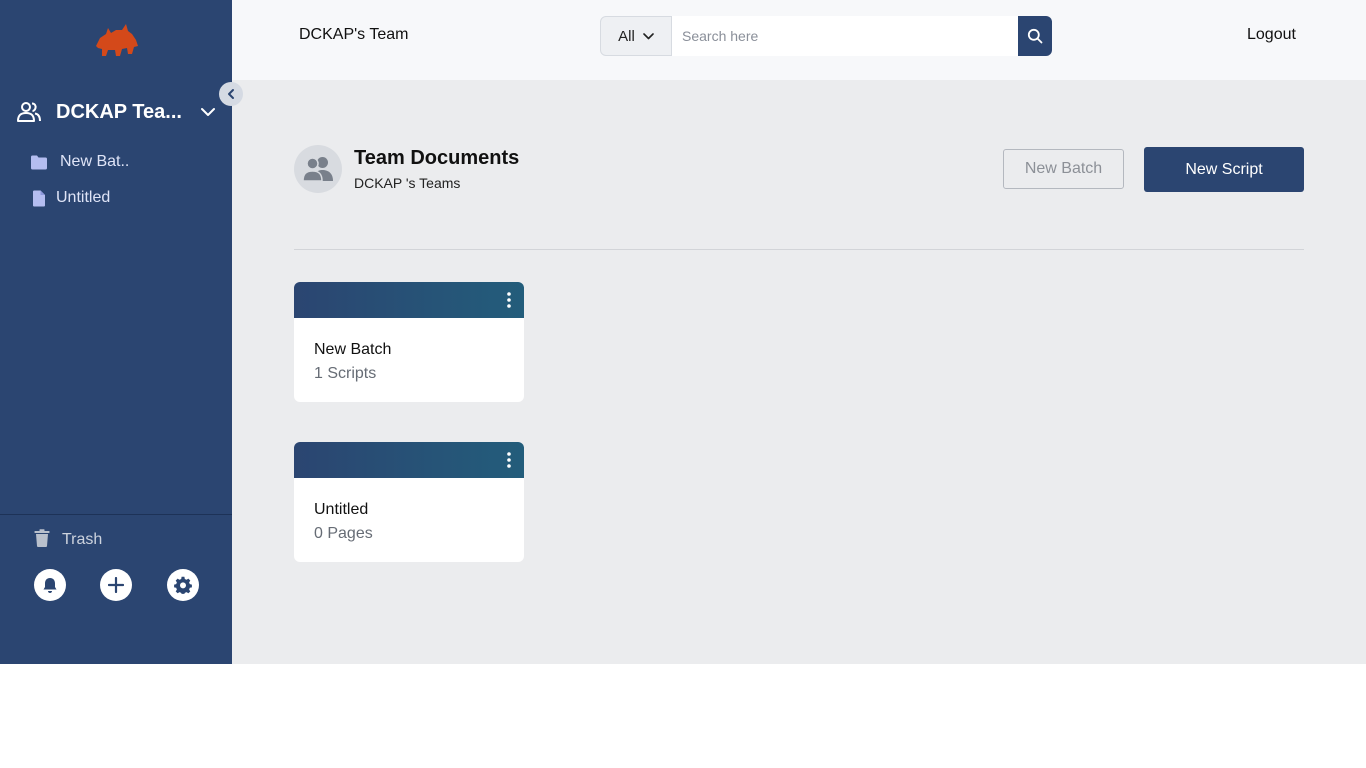 This screenshot has width=1366, height=768. Describe the element at coordinates (83, 197) in the screenshot. I see `sidebar-item-label: Untitled` at that location.